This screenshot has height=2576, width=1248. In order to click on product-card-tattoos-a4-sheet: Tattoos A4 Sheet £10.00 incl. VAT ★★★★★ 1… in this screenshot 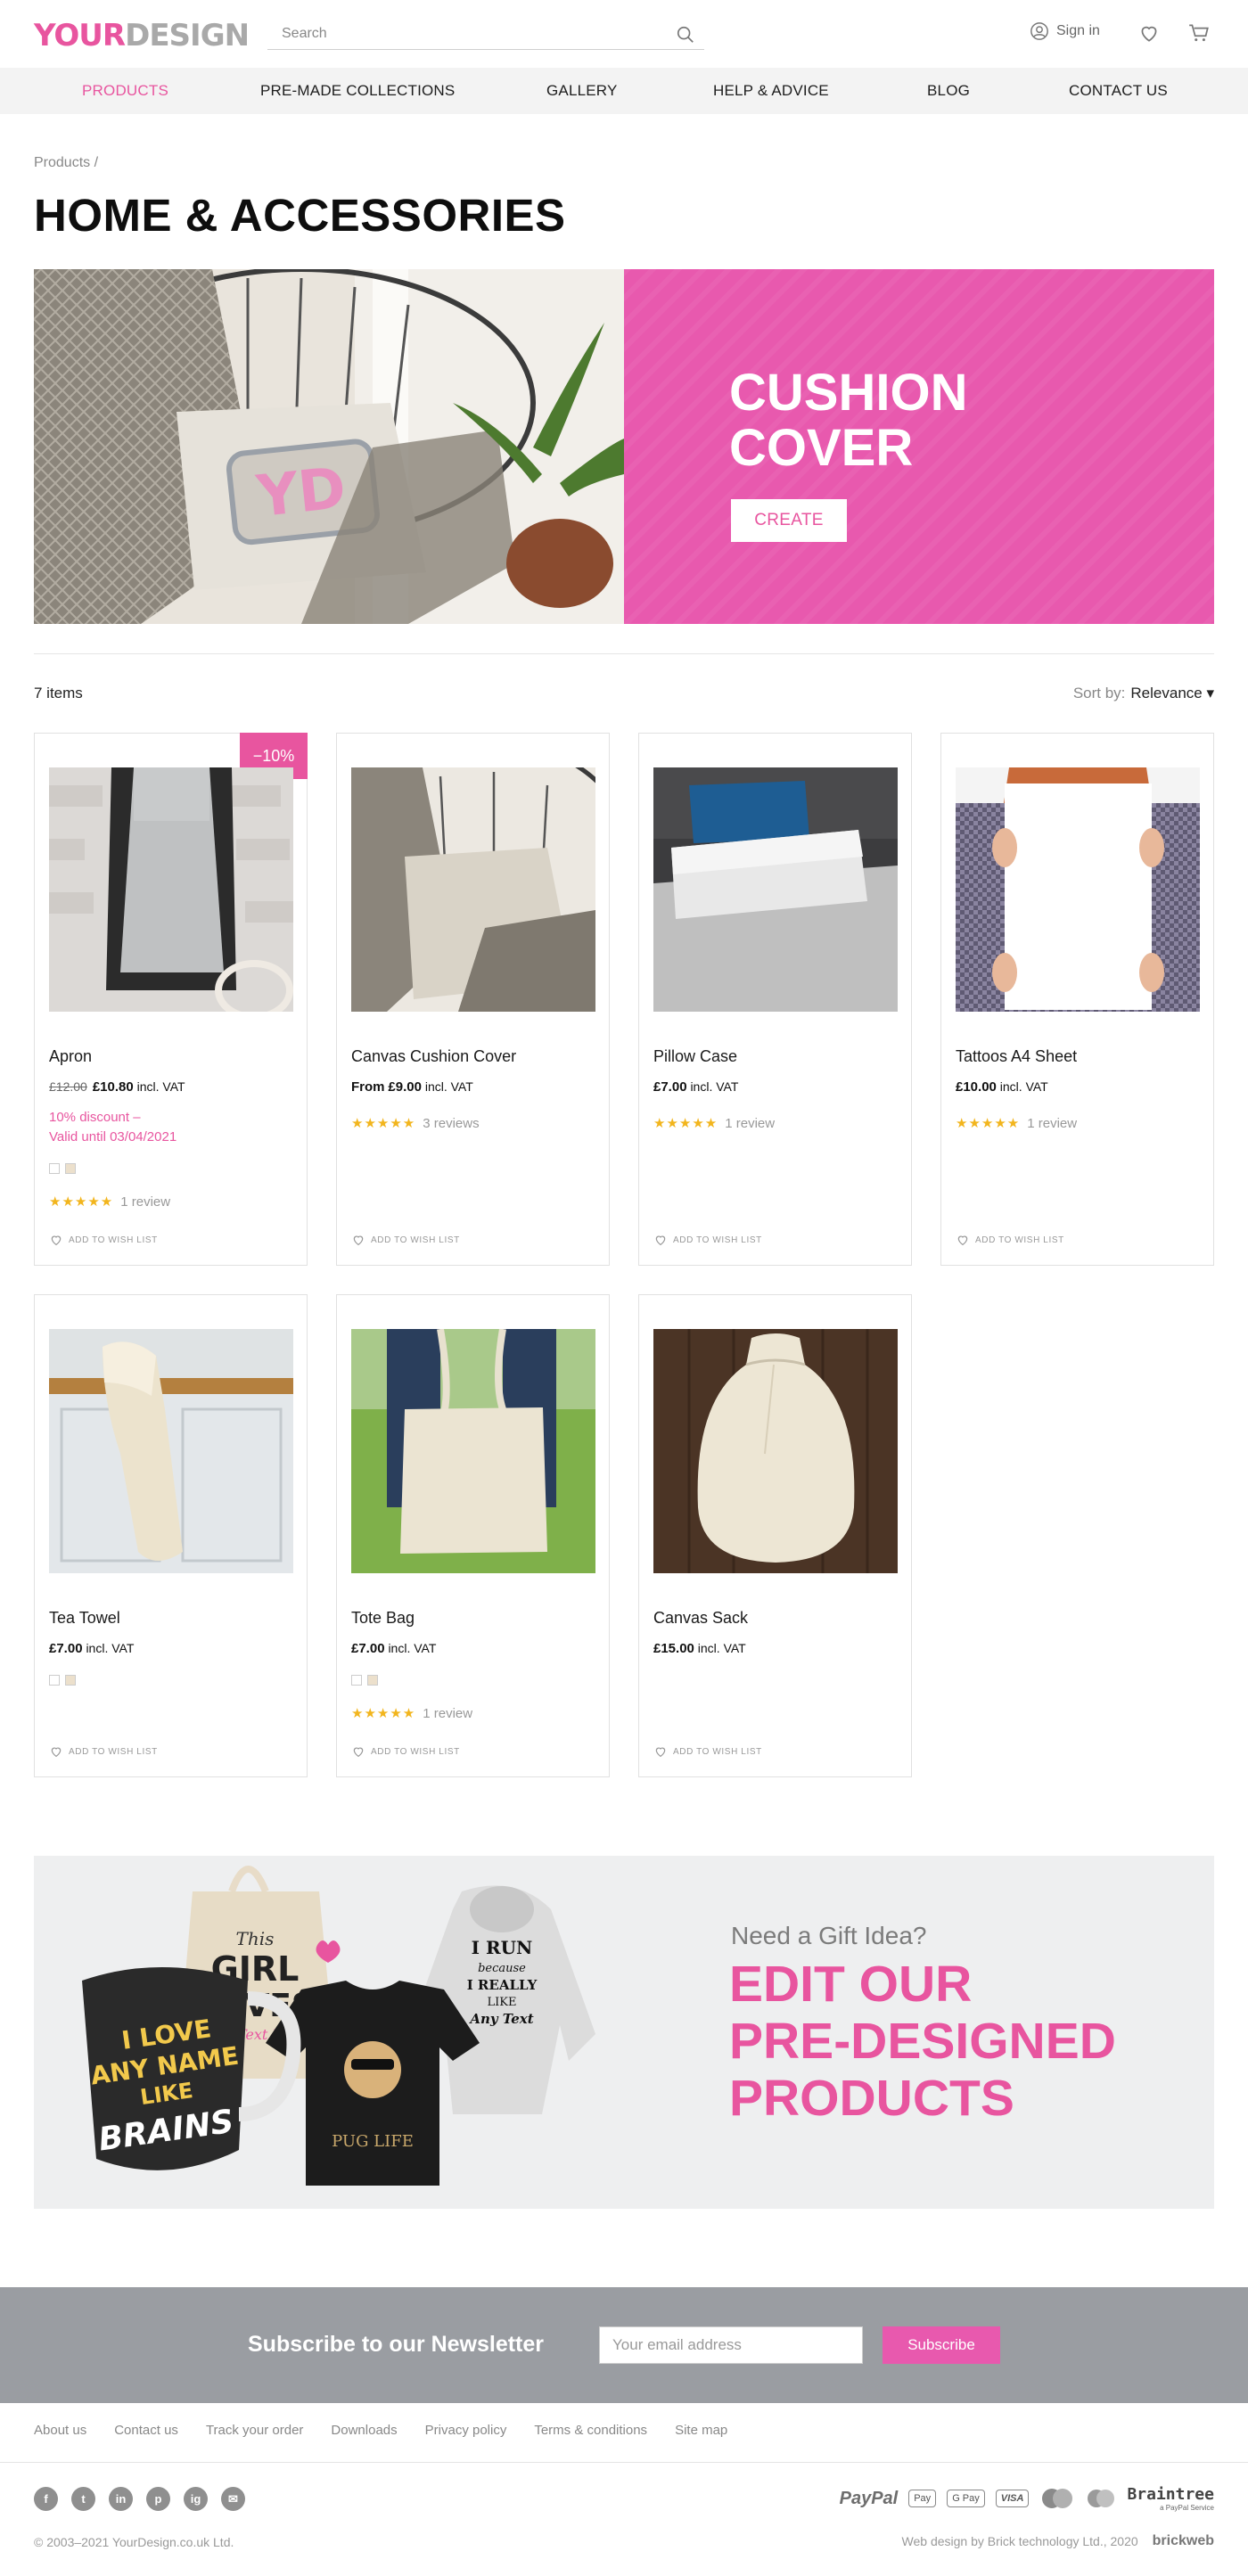, I will do `click(1077, 999)`.